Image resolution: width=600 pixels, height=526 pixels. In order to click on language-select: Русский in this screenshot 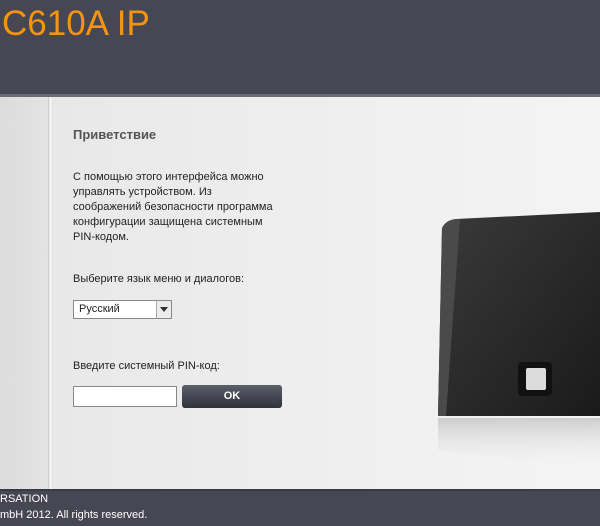, I will do `click(122, 309)`.